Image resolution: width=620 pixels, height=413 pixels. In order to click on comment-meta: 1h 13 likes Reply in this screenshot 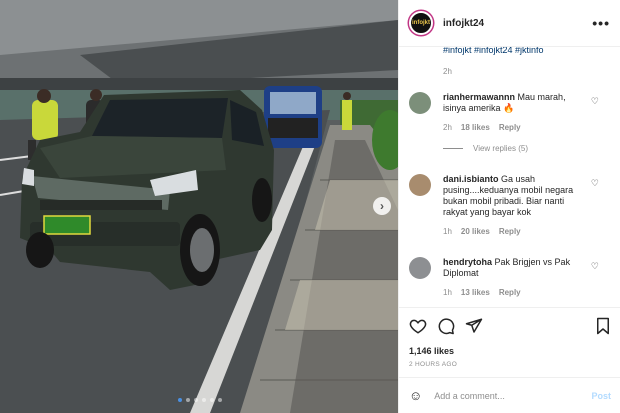, I will do `click(527, 292)`.